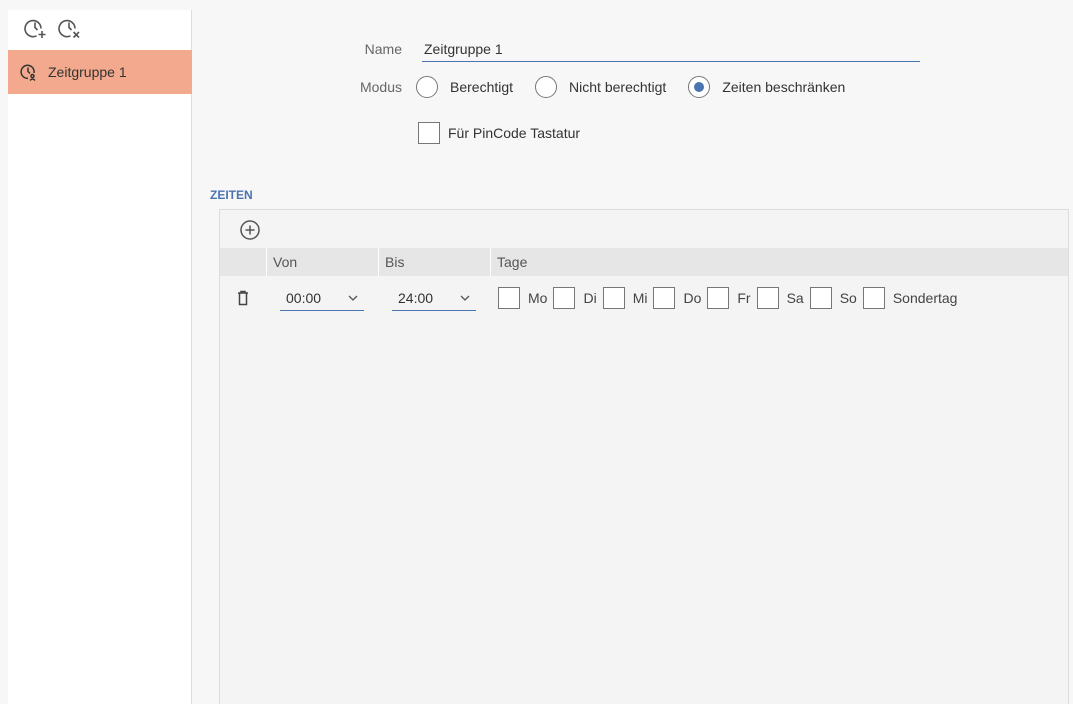 The height and width of the screenshot is (704, 1073). Describe the element at coordinates (538, 298) in the screenshot. I see `day-label: Mo` at that location.